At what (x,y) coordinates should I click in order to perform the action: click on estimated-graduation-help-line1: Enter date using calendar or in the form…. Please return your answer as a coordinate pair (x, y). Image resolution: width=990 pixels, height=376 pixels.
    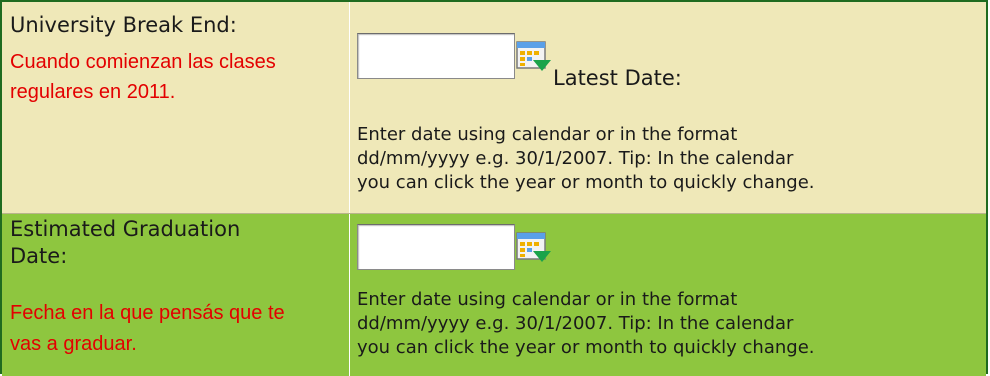
    Looking at the image, I should click on (547, 299).